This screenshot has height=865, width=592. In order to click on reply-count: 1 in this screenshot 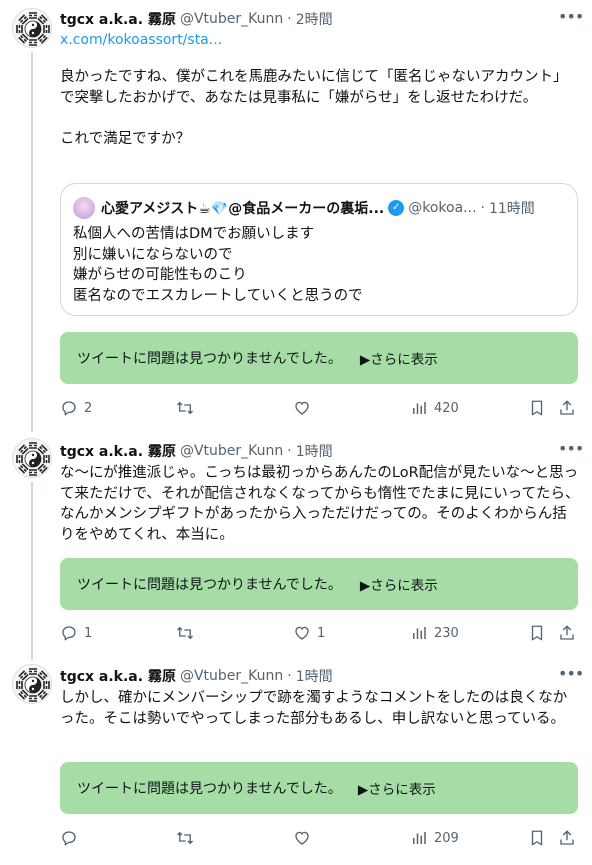, I will do `click(88, 633)`.